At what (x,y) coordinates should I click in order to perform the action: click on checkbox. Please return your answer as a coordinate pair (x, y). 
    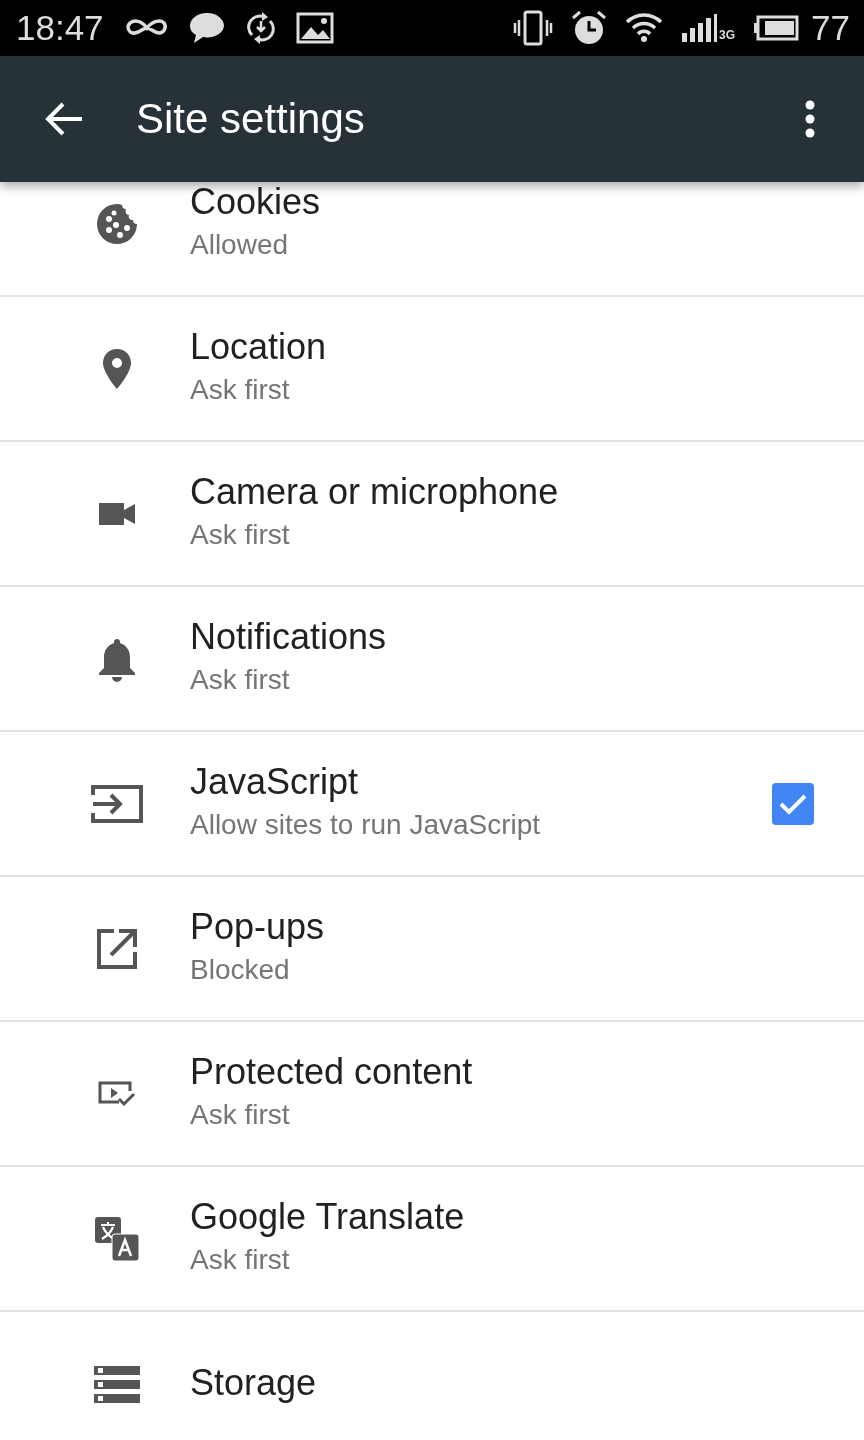
    Looking at the image, I should click on (793, 803).